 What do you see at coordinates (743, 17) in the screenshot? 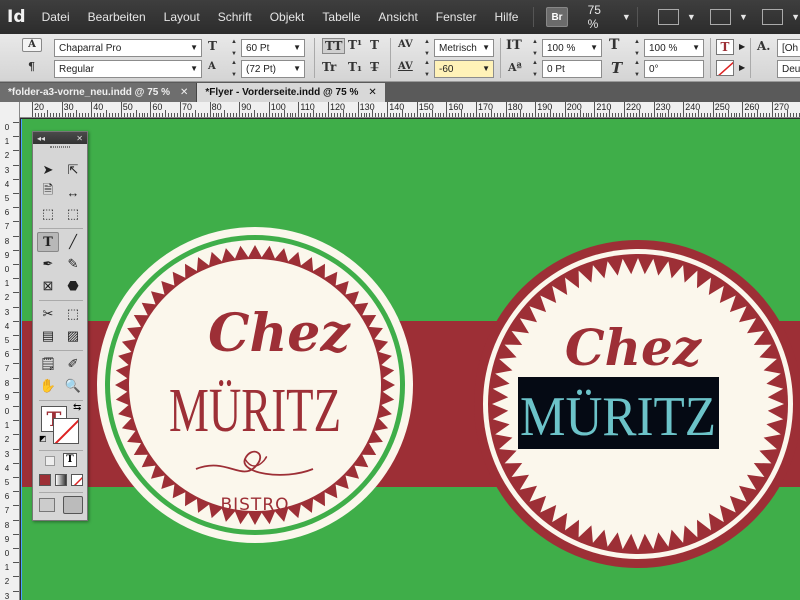
I see `screen-mode-dropdown-icon: ▼` at bounding box center [743, 17].